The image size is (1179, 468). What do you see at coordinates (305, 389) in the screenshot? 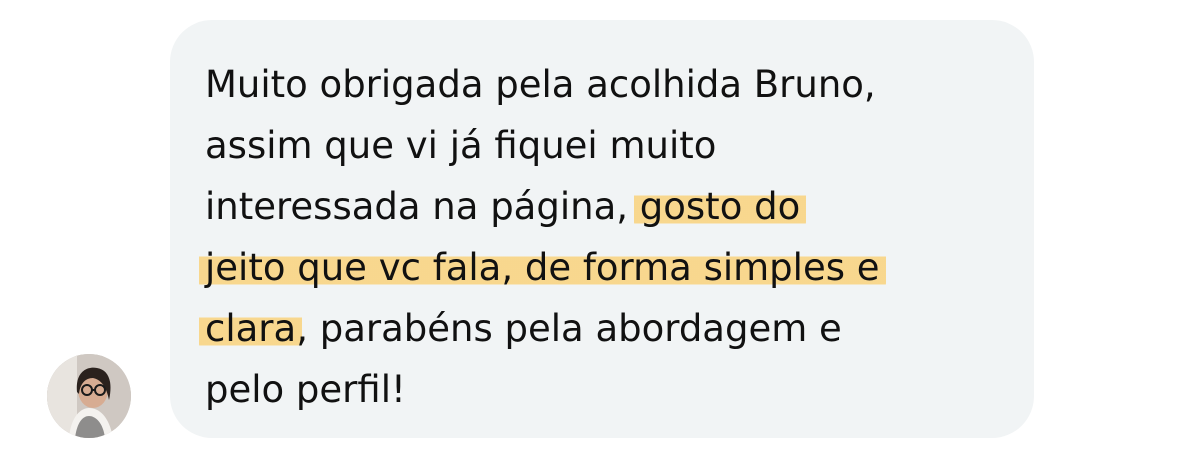
I see `message-line: pelo perfil!` at bounding box center [305, 389].